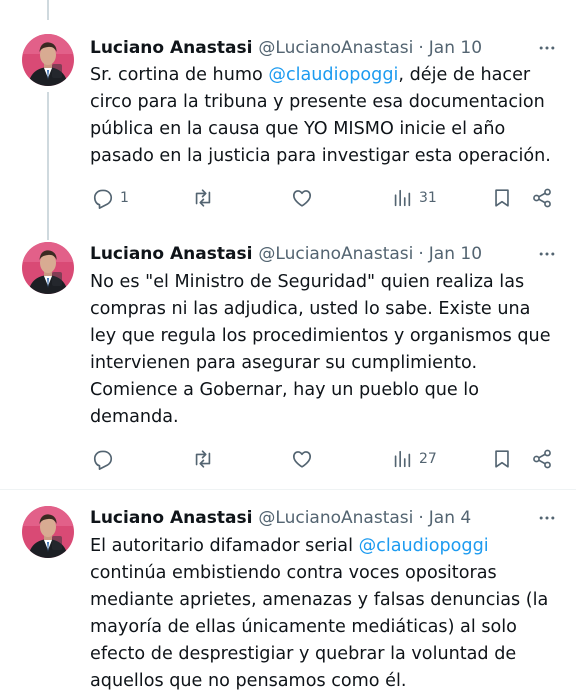 Image resolution: width=576 pixels, height=696 pixels. What do you see at coordinates (450, 518) in the screenshot?
I see `tweet-date: Jan 4` at bounding box center [450, 518].